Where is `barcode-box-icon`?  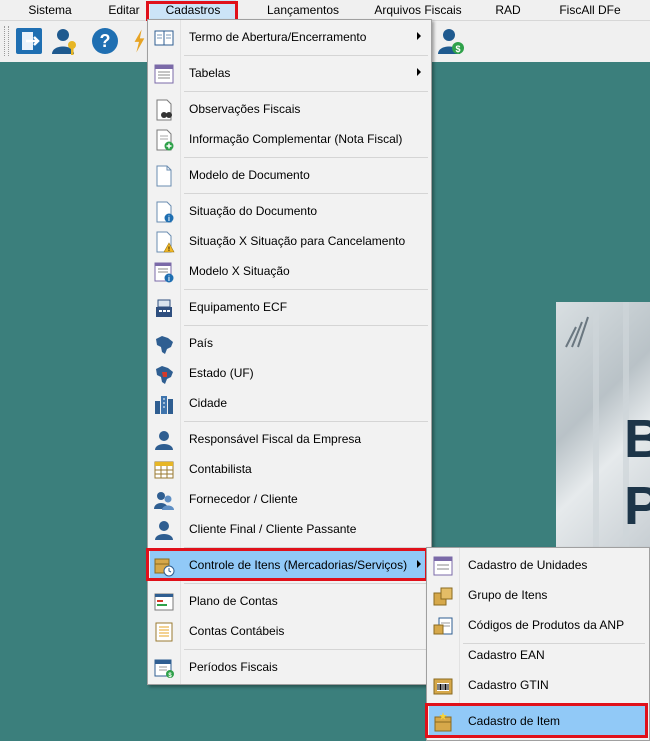 barcode-box-icon is located at coordinates (443, 686).